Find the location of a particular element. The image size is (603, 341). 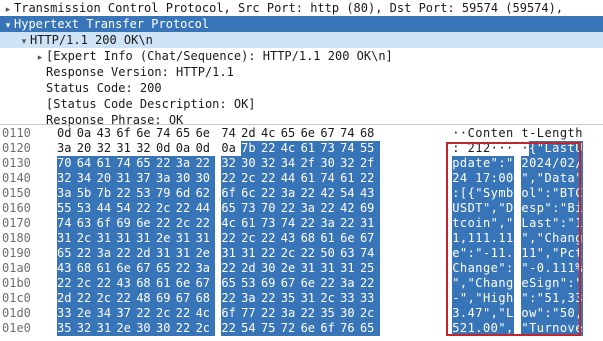

hex-byte: 5b is located at coordinates (86, 193).